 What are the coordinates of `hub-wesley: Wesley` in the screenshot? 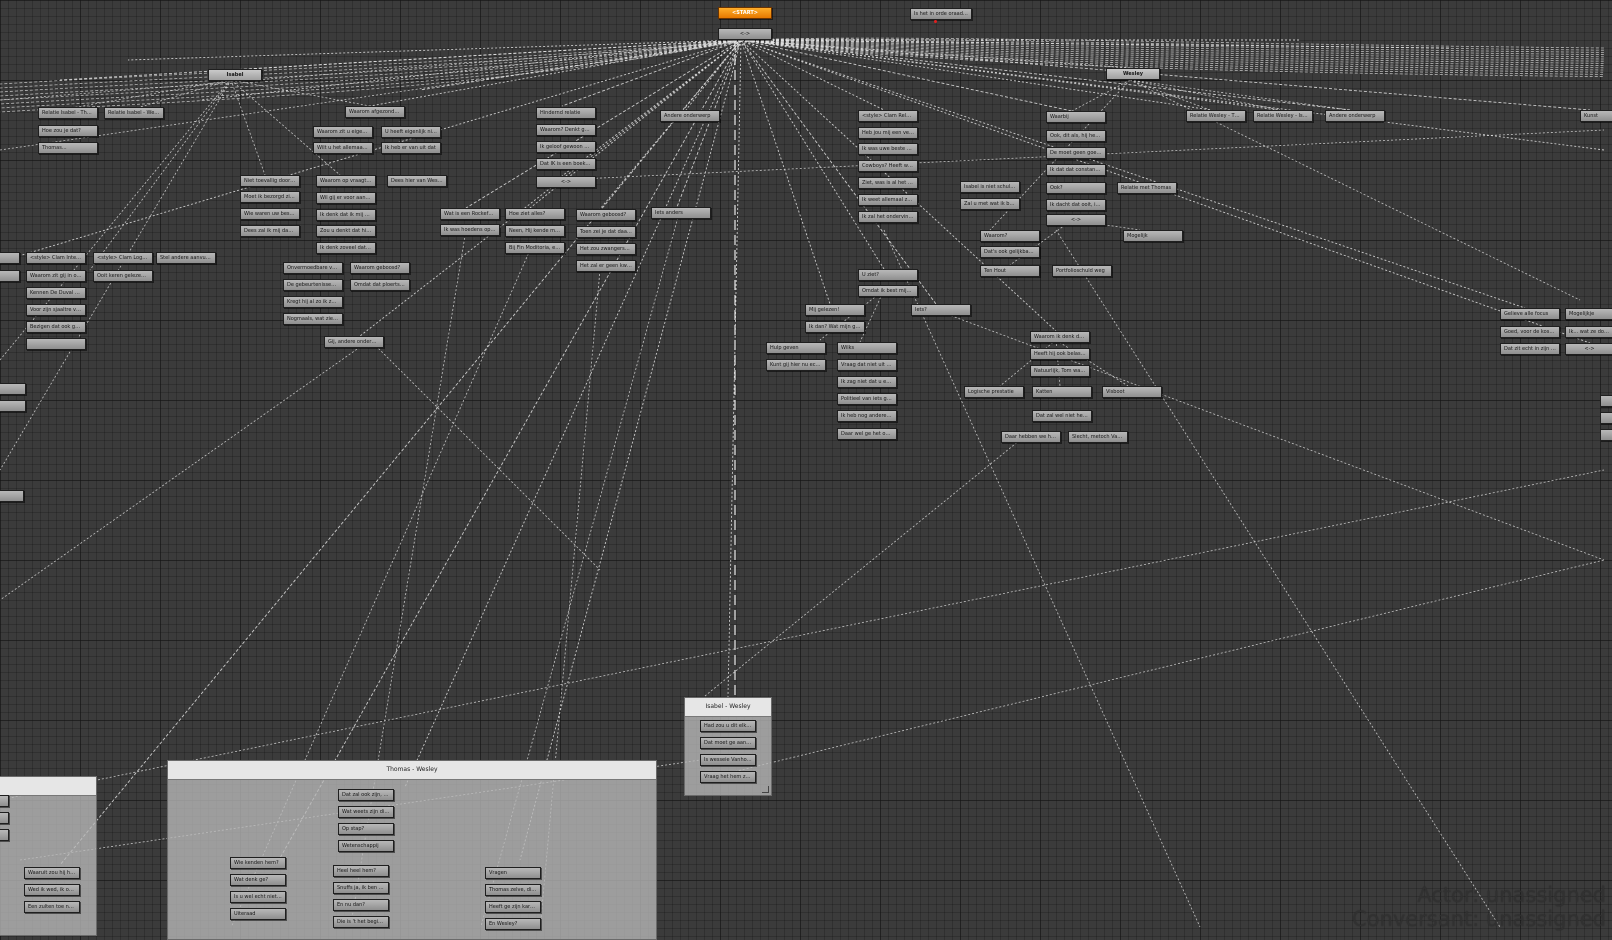 It's located at (1133, 74).